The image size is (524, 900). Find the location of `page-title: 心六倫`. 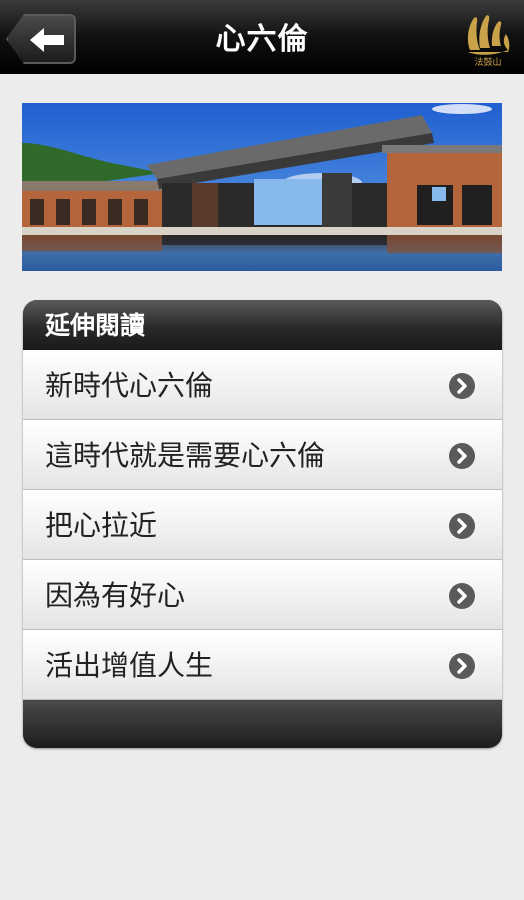

page-title: 心六倫 is located at coordinates (262, 39).